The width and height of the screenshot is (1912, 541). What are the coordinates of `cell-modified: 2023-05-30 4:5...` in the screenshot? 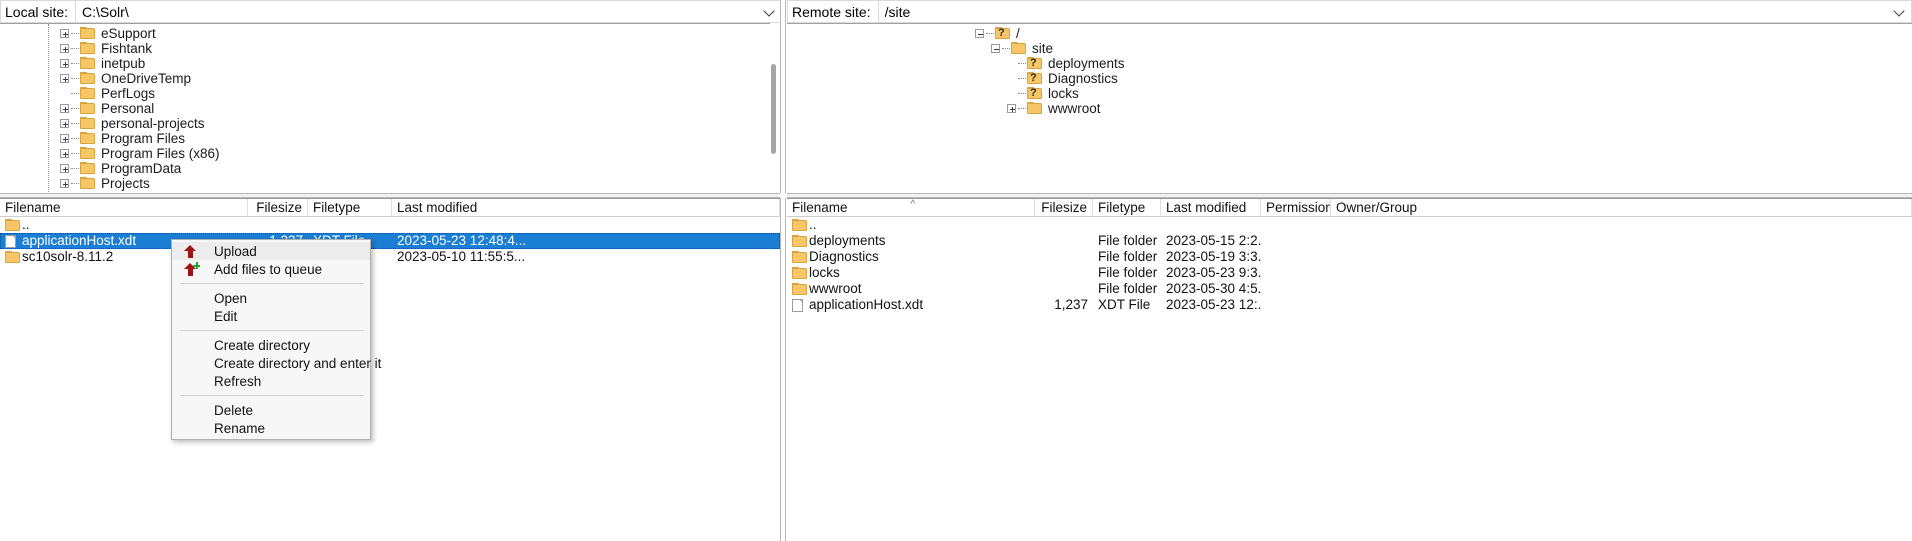 It's located at (1211, 289).